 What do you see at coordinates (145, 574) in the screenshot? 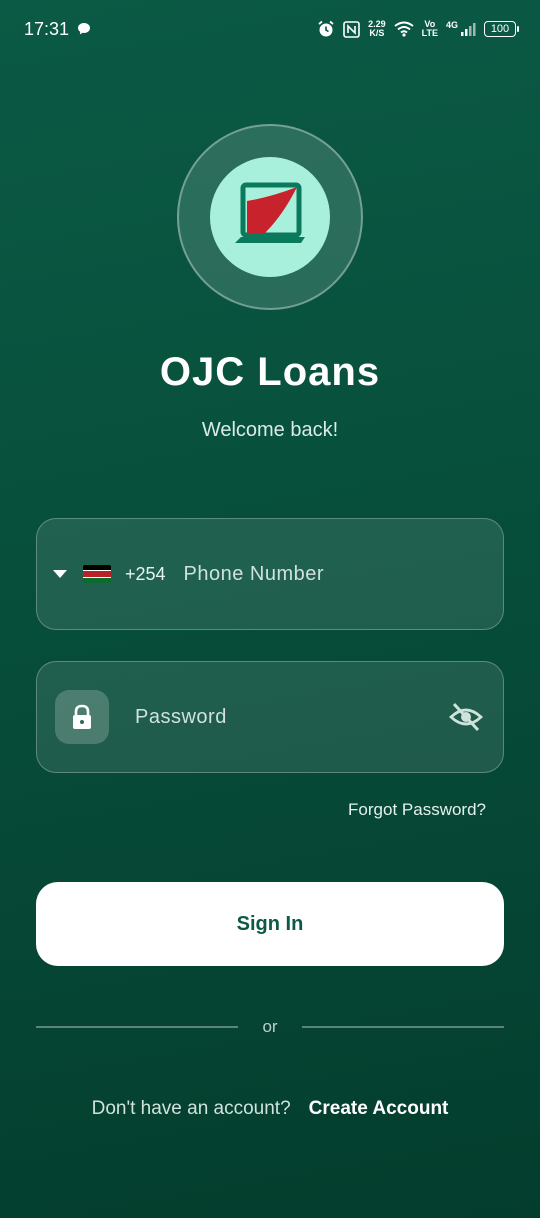
I see `country-code: +254` at bounding box center [145, 574].